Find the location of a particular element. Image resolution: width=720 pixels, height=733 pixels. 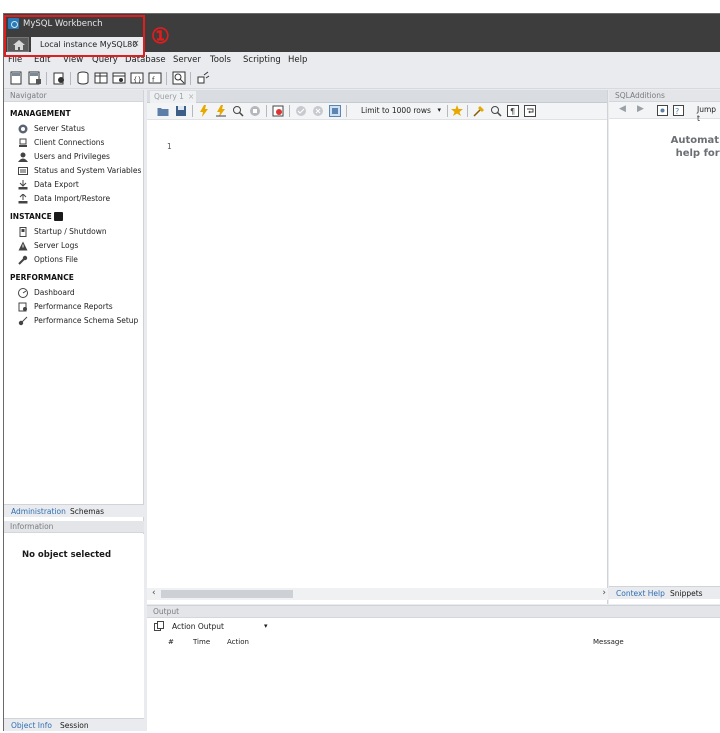

create-schema-icon is located at coordinates (83, 78).